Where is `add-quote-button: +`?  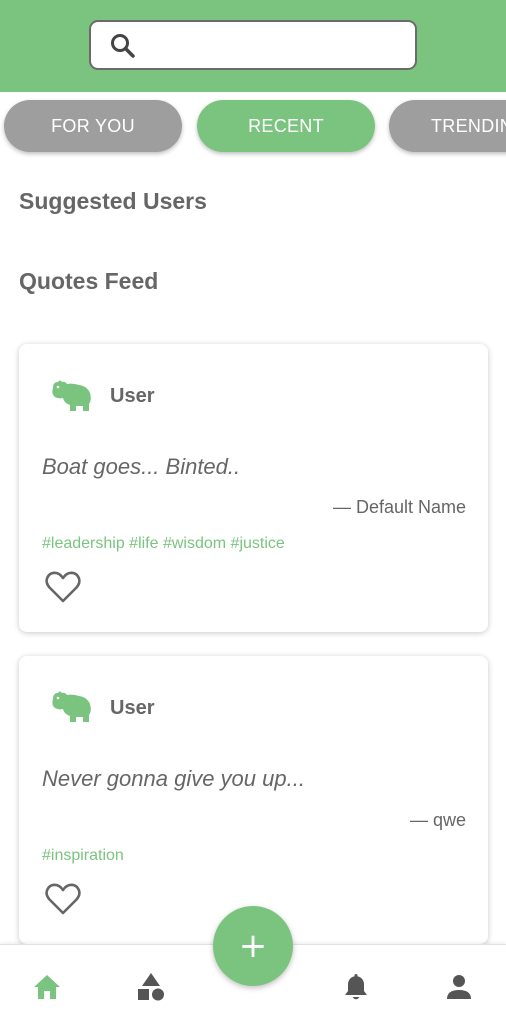 add-quote-button: + is located at coordinates (253, 946).